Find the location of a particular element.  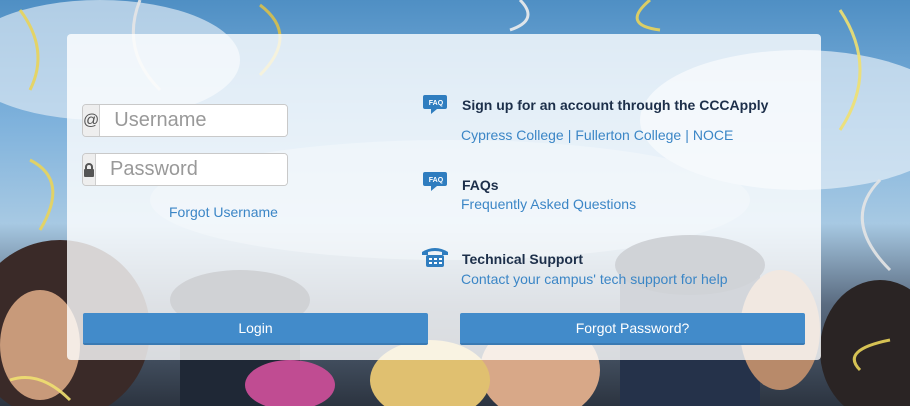

signup-links: Cypress College | Fullerton College | NOCE is located at coordinates (597, 135).